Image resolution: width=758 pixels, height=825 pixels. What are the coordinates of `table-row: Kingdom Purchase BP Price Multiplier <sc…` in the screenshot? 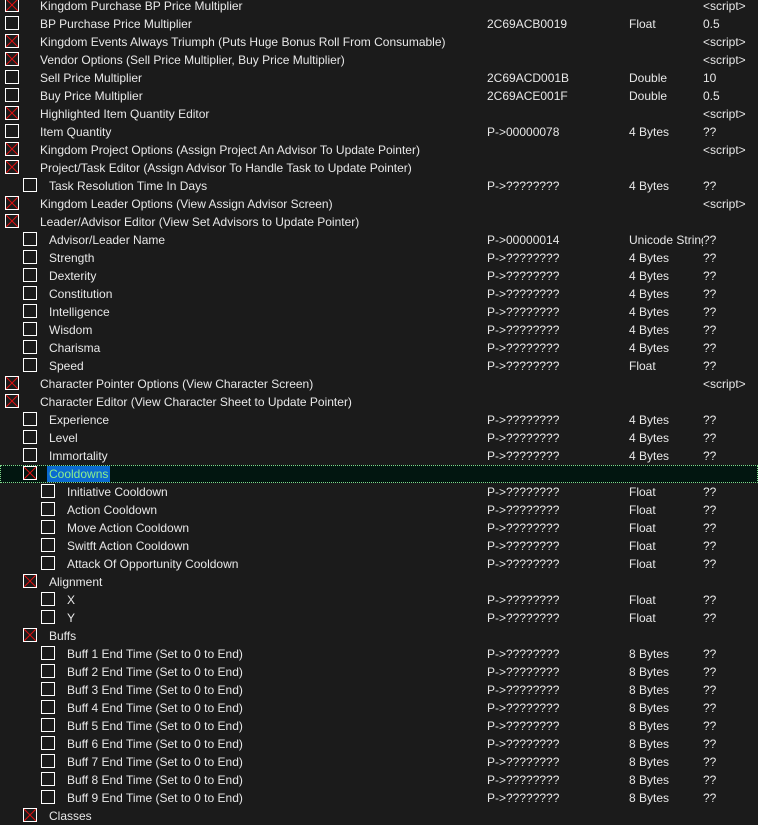 It's located at (379, 7).